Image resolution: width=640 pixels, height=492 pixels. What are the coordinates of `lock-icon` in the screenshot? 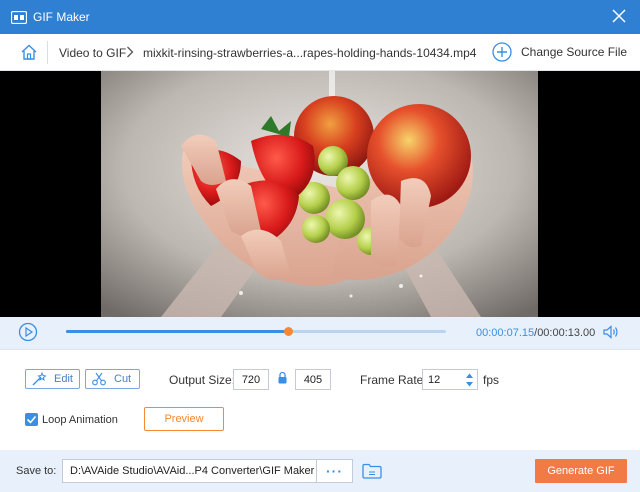 It's located at (282, 377).